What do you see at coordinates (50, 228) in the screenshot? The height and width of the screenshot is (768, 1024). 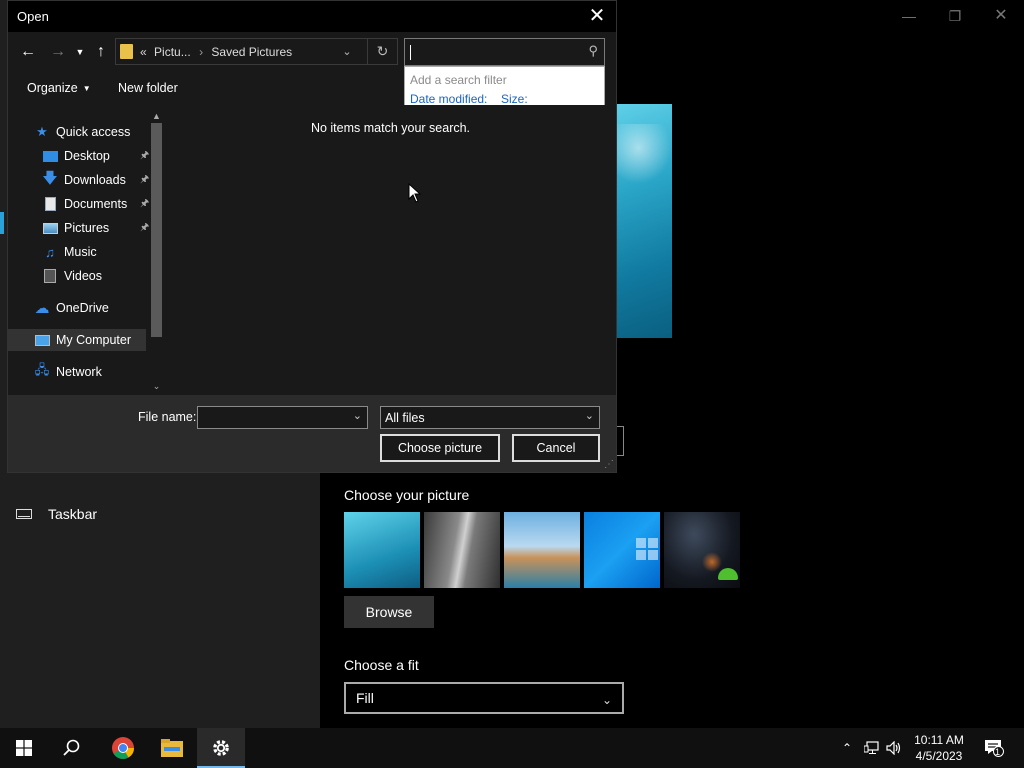 I see `pictures-icon` at bounding box center [50, 228].